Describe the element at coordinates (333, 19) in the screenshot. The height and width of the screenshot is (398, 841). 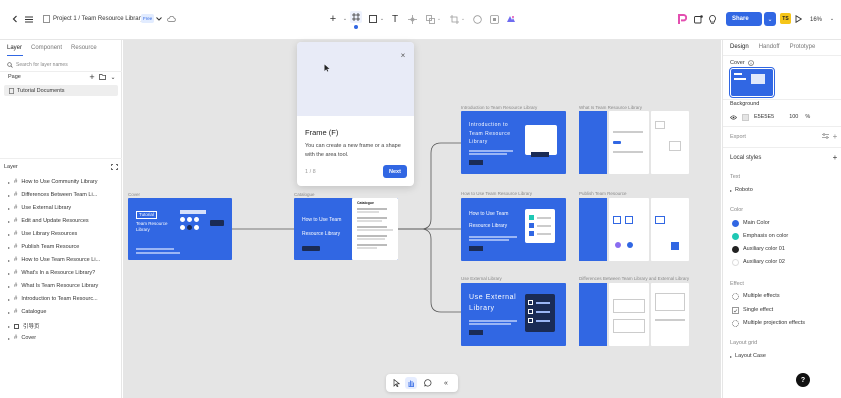
I see `add-icon: +` at that location.